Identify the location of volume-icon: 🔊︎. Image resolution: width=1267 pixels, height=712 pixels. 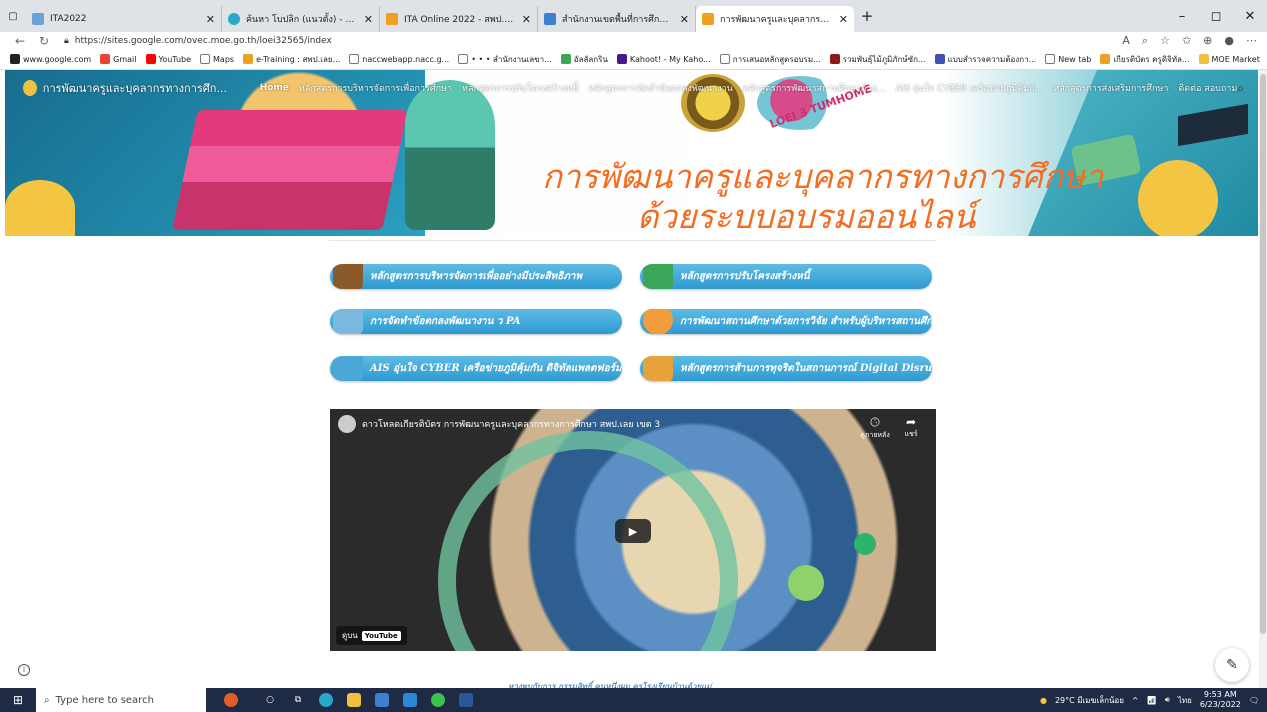
(1167, 700).